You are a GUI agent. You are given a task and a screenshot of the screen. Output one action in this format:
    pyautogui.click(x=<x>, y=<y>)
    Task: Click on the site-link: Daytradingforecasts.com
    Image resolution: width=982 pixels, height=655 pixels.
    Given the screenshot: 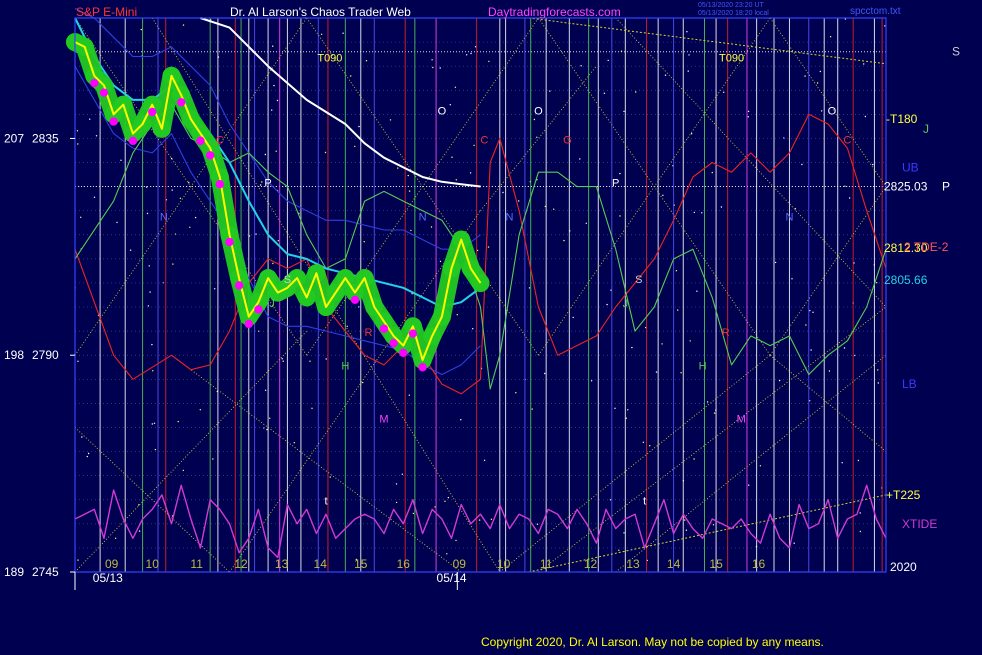 What is the action you would take?
    pyautogui.click(x=554, y=12)
    